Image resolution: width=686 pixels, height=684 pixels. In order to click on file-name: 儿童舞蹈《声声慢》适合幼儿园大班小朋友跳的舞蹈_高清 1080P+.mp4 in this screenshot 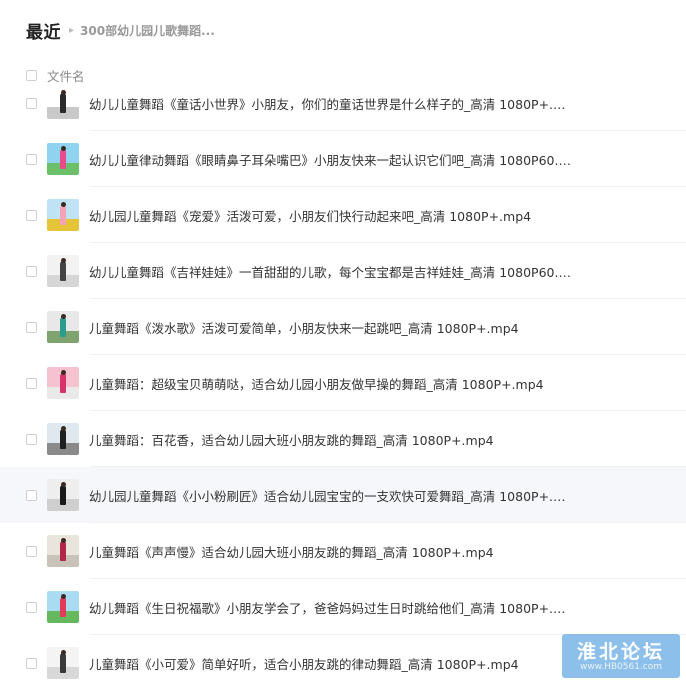, I will do `click(291, 551)`.